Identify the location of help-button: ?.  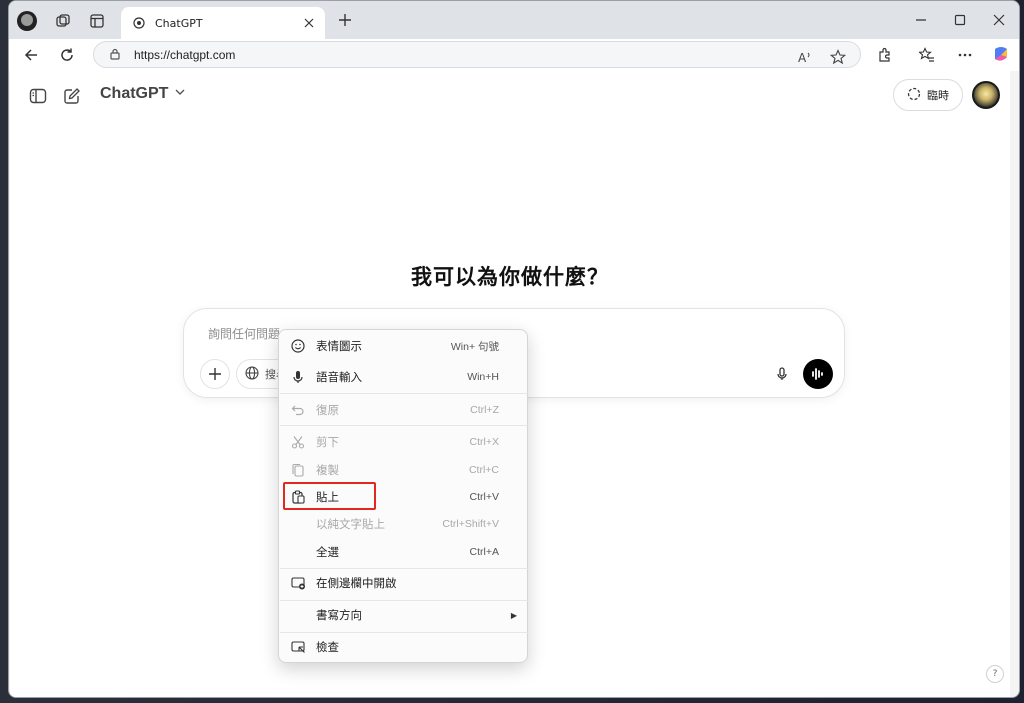
(995, 674).